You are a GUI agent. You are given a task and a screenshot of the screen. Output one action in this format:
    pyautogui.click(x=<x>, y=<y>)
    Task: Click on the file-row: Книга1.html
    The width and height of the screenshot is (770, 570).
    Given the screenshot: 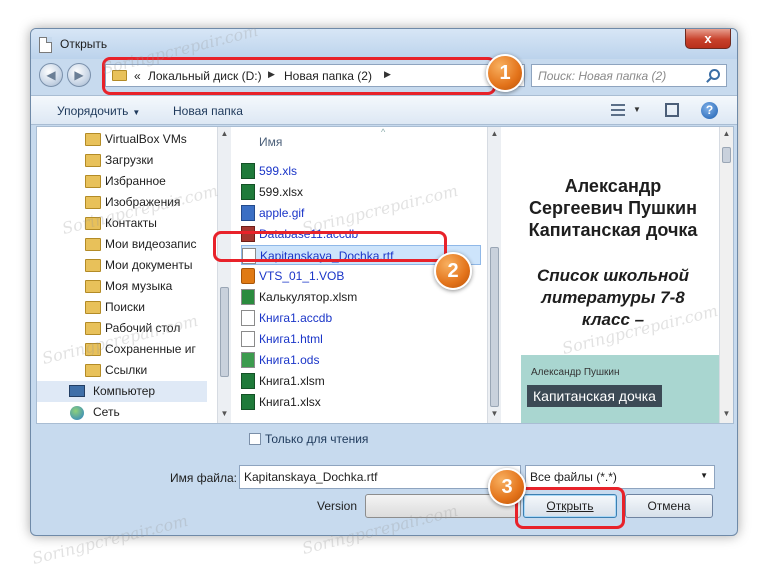 What is the action you would take?
    pyautogui.click(x=361, y=339)
    